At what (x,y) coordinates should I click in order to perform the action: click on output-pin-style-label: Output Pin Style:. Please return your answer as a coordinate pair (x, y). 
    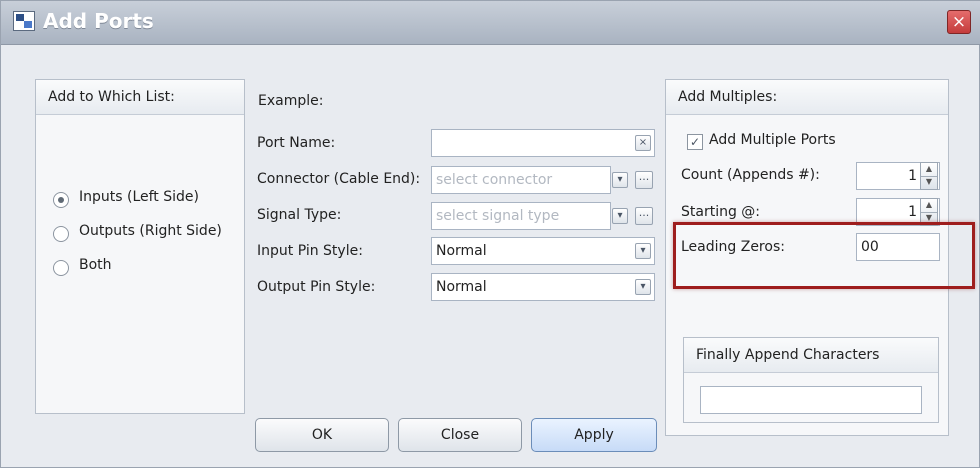
    Looking at the image, I should click on (316, 287).